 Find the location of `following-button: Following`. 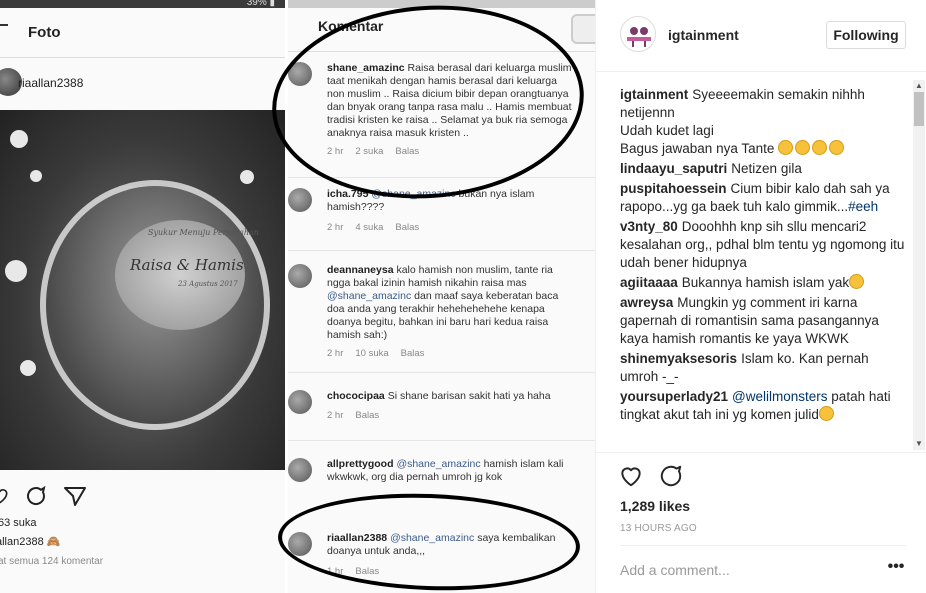

following-button: Following is located at coordinates (866, 35).